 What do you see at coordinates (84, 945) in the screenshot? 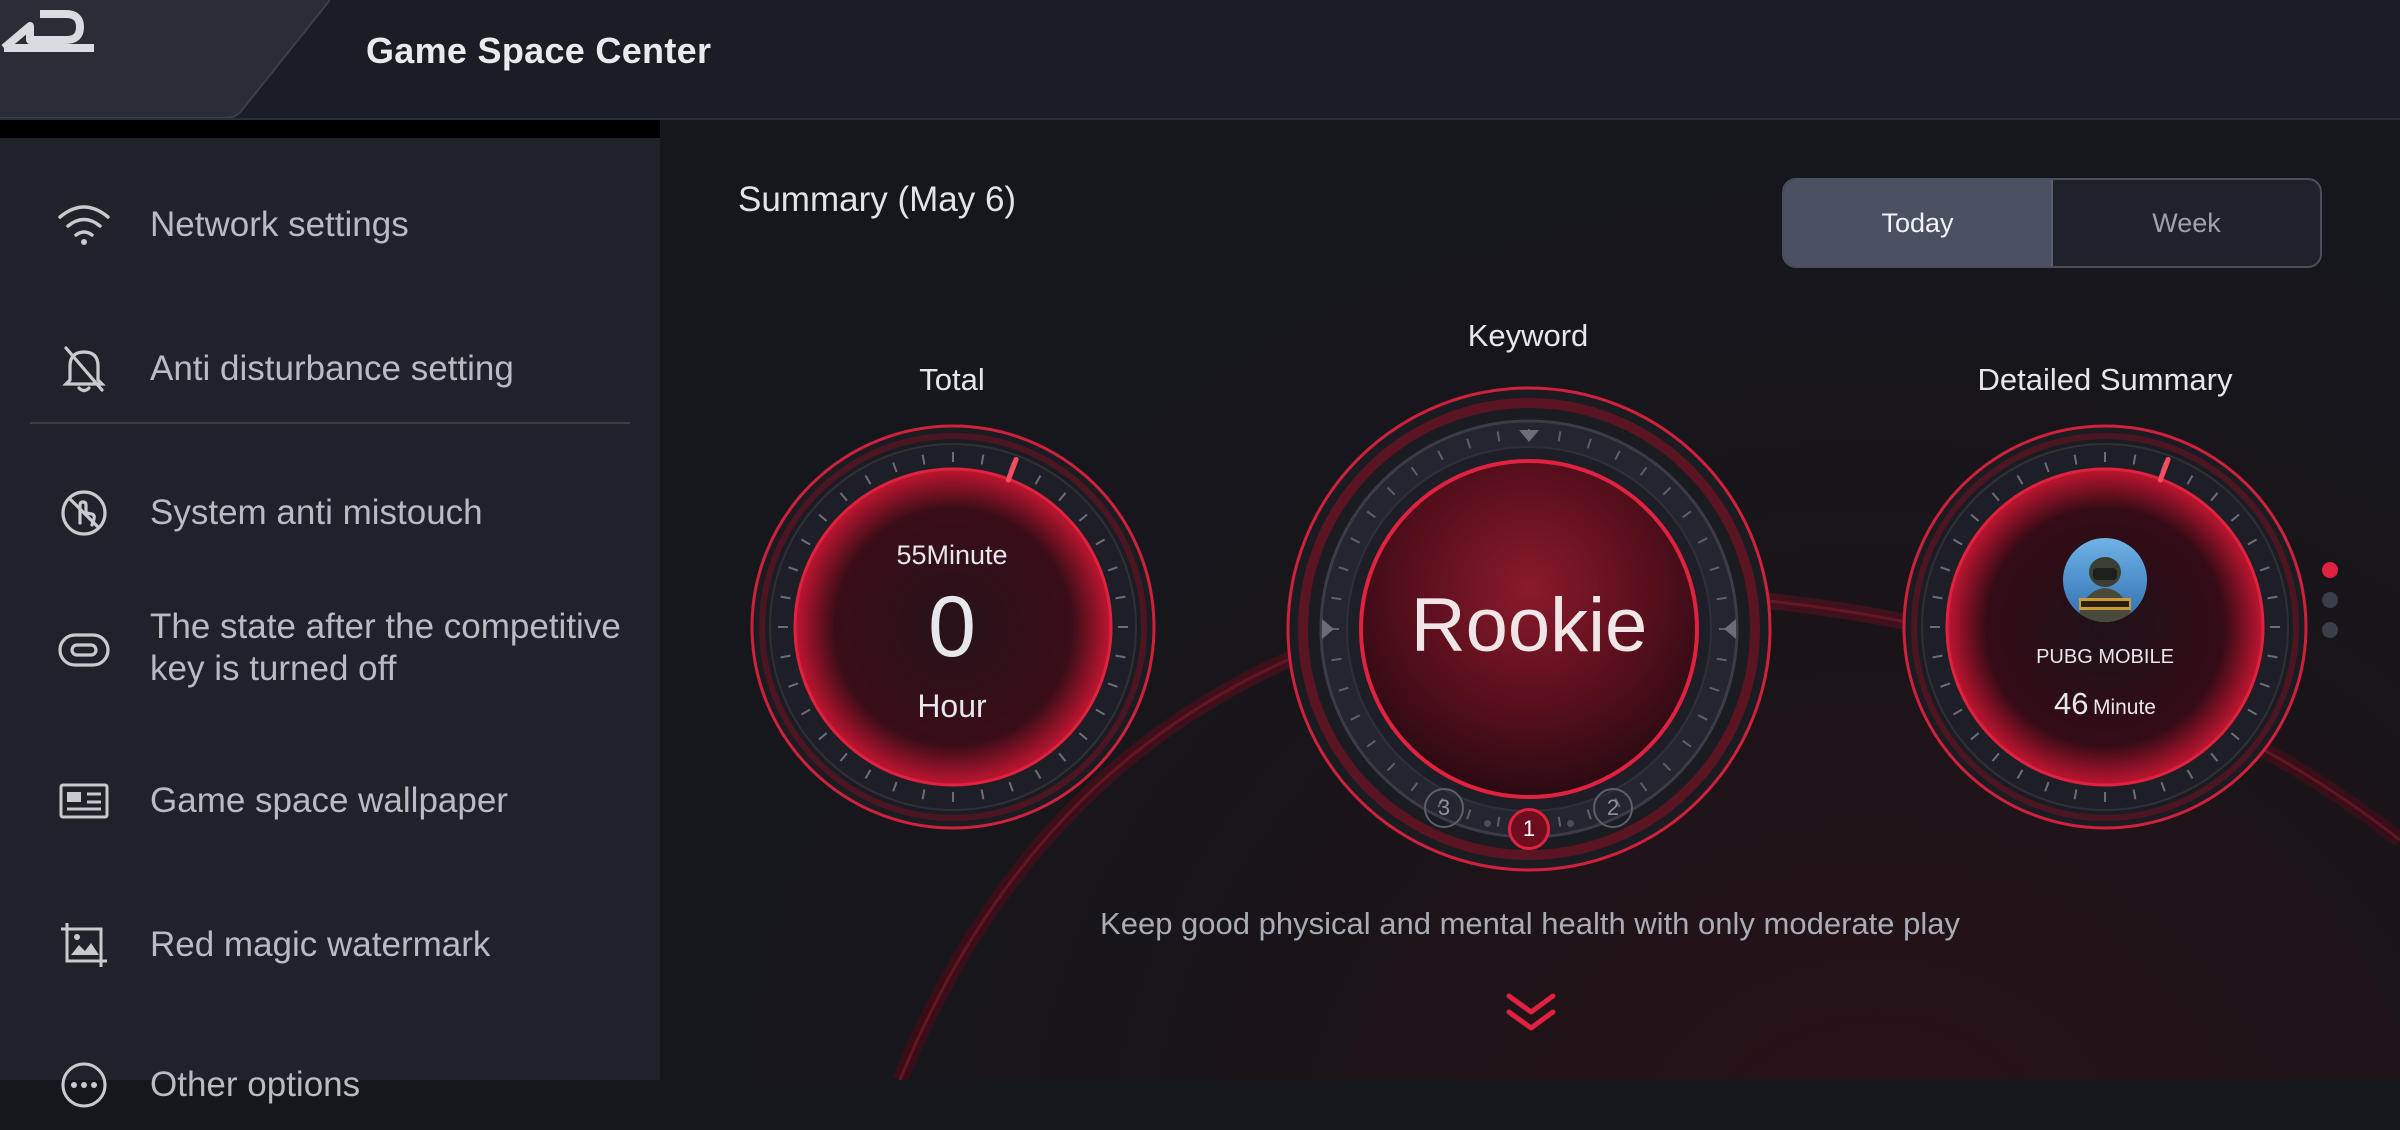
I see `image-watermark-icon` at bounding box center [84, 945].